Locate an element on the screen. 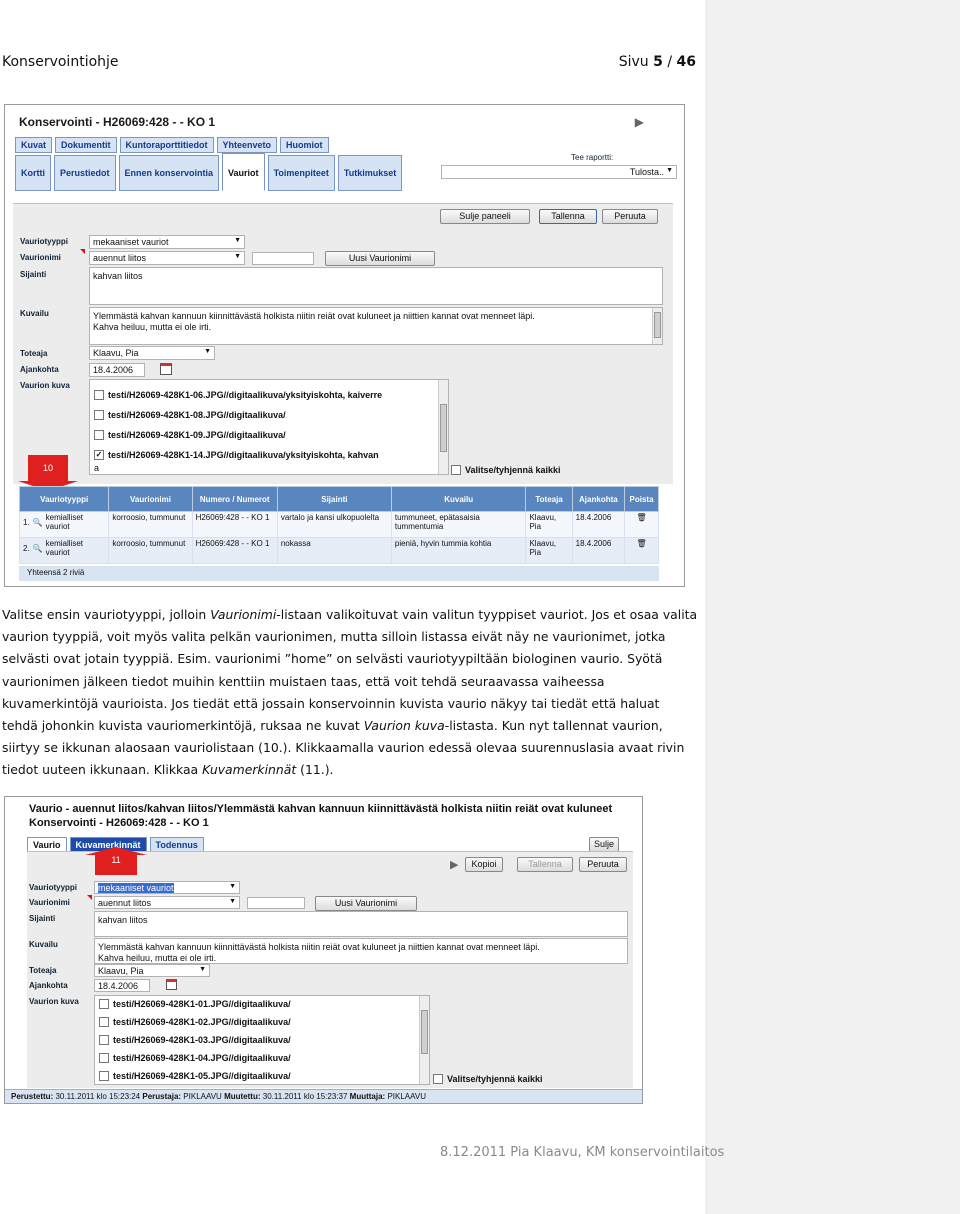 This screenshot has height=1214, width=960. table-cell: 2. 🔍 kemialliset vauriot is located at coordinates (64, 550).